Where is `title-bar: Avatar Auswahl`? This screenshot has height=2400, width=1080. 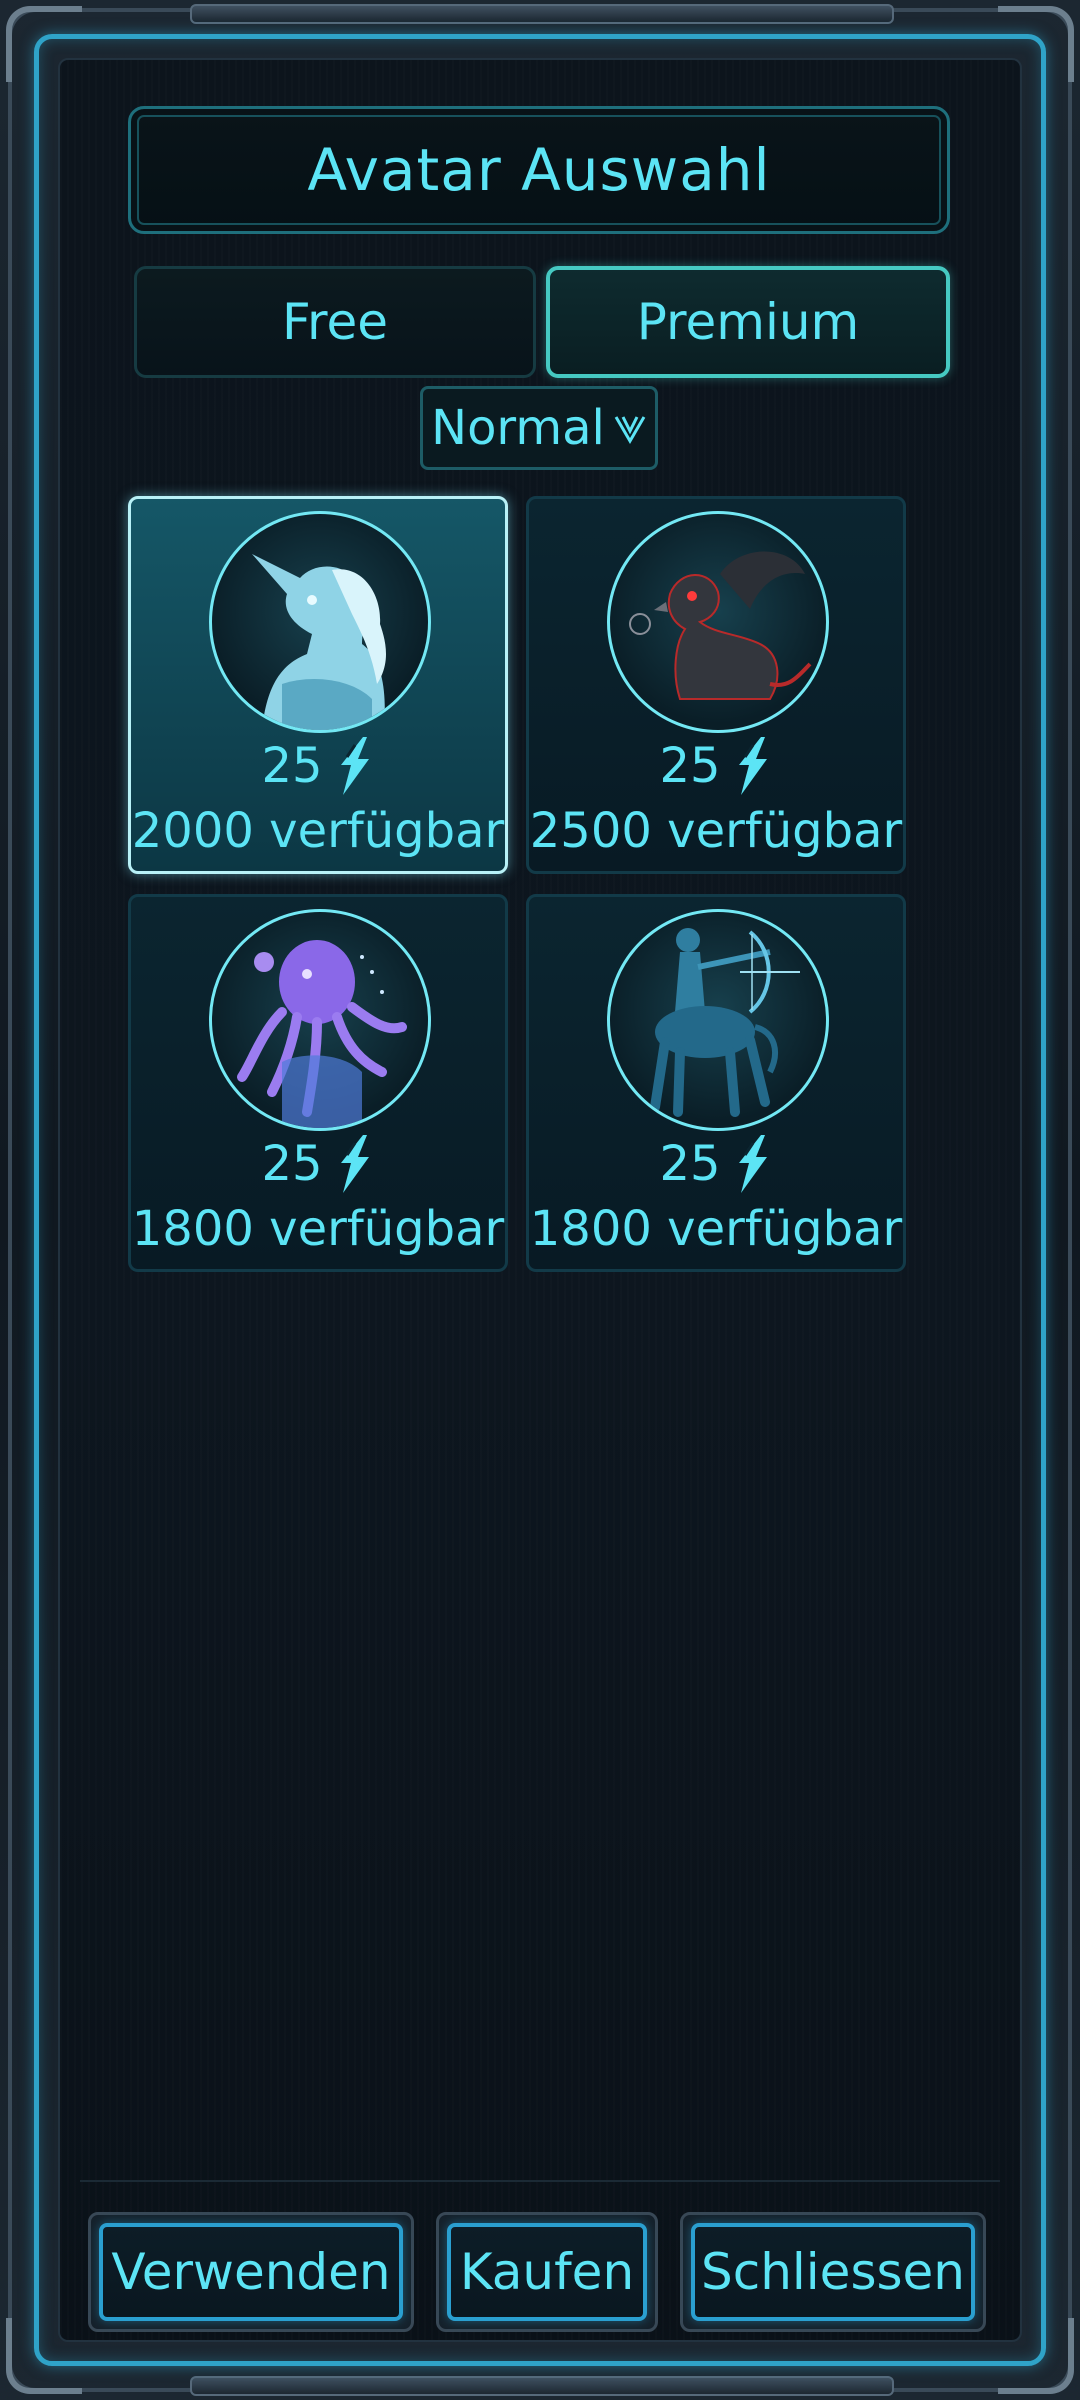
title-bar: Avatar Auswahl is located at coordinates (539, 170).